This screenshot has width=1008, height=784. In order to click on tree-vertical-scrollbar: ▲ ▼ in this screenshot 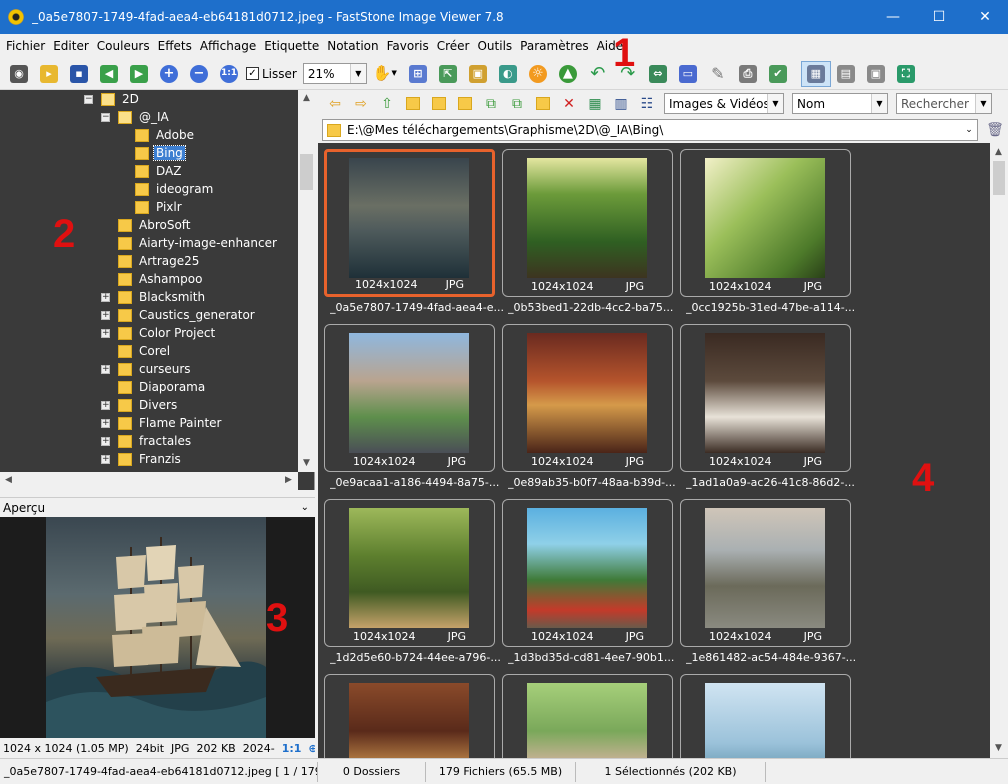, I will do `click(306, 281)`.